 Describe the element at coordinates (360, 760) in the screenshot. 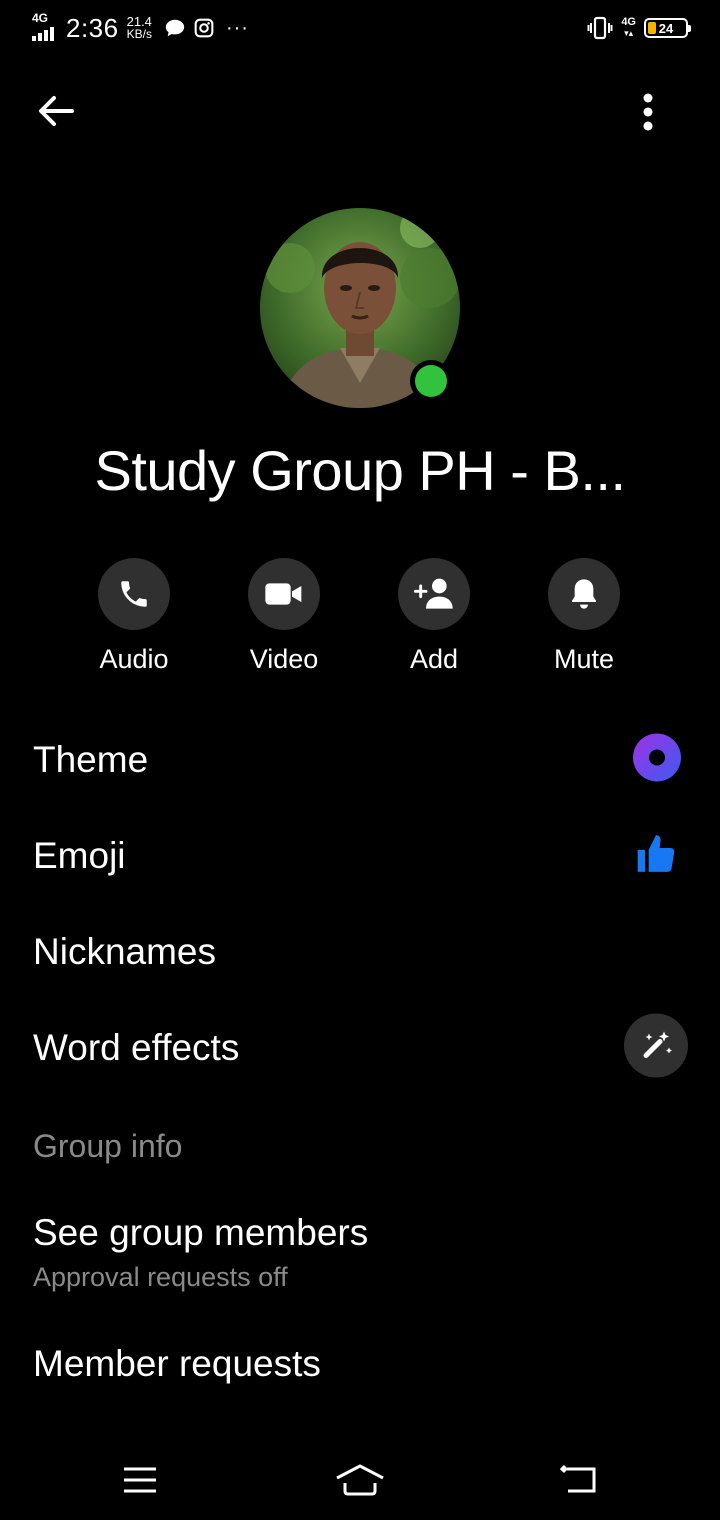

I see `theme-row: Theme` at that location.